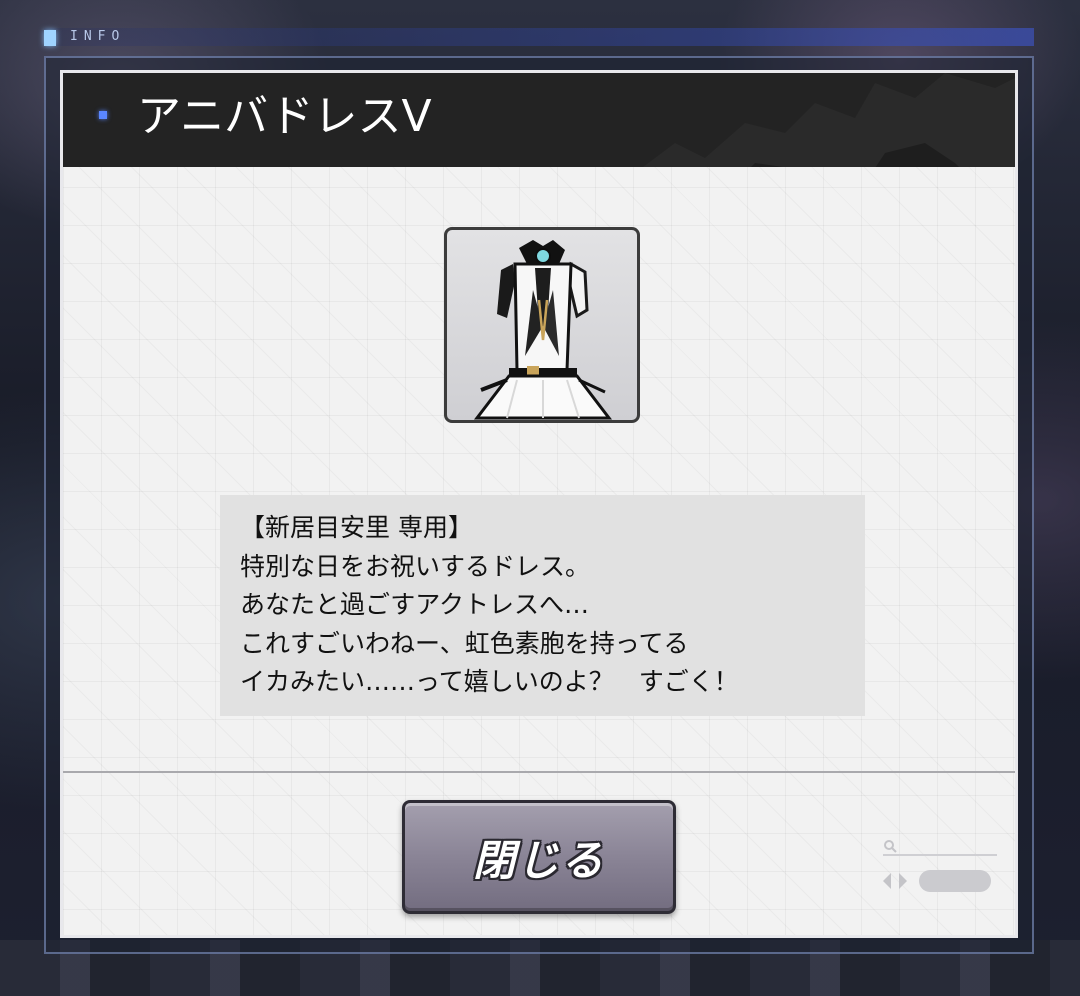 Image resolution: width=1080 pixels, height=996 pixels. Describe the element at coordinates (464, 643) in the screenshot. I see `description-line: これすごいわねー、虹色素胞を持ってる` at that location.